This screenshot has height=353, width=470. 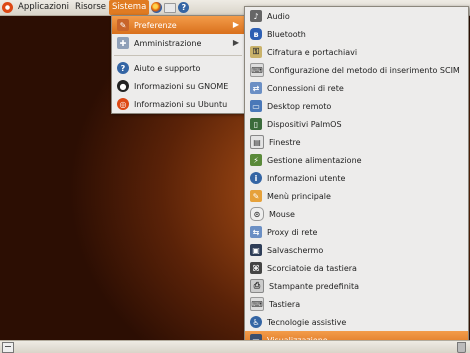 What do you see at coordinates (461, 347) in the screenshot?
I see `trash-icon` at bounding box center [461, 347].